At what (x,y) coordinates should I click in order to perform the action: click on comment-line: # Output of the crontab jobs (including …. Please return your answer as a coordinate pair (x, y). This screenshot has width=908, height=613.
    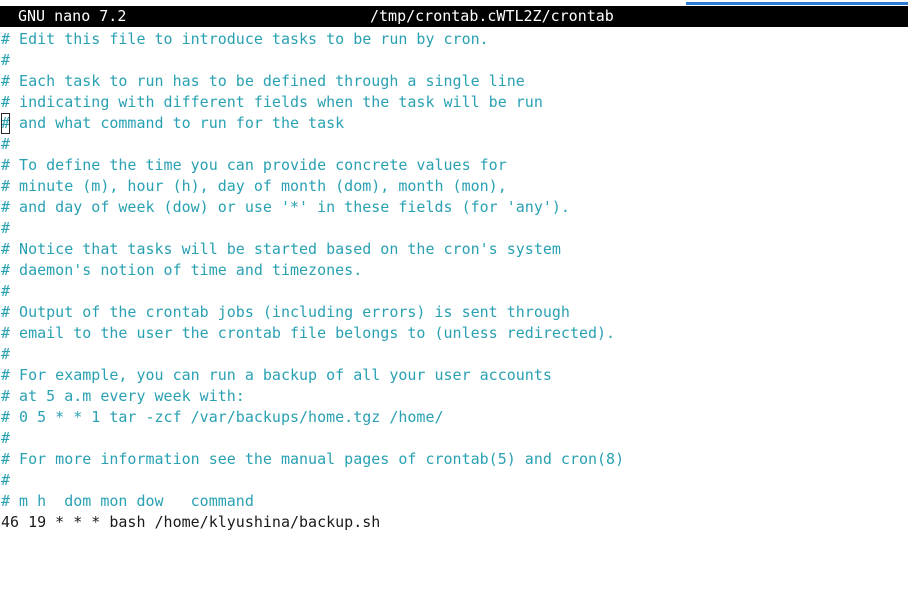
    Looking at the image, I should click on (454, 312).